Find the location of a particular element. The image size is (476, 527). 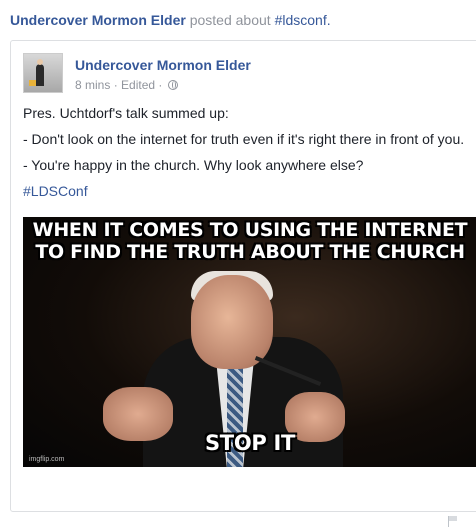

avatar-figure is located at coordinates (40, 75).